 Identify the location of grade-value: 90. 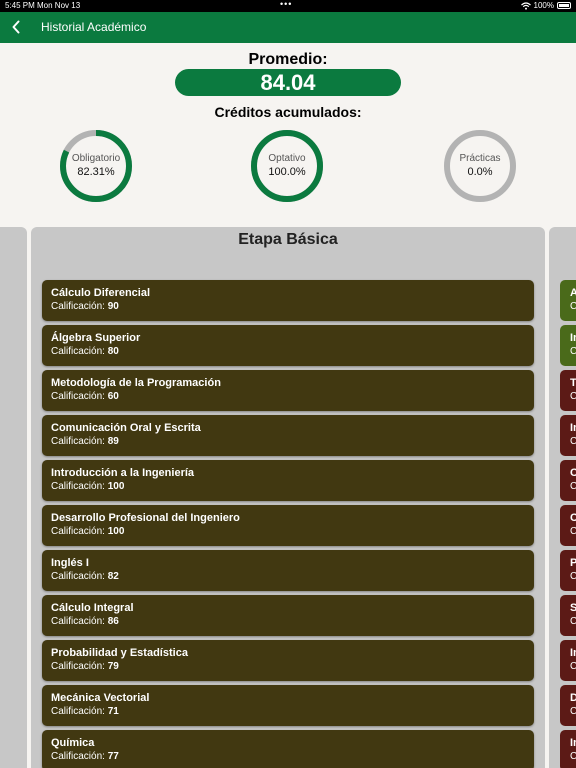
(113, 306).